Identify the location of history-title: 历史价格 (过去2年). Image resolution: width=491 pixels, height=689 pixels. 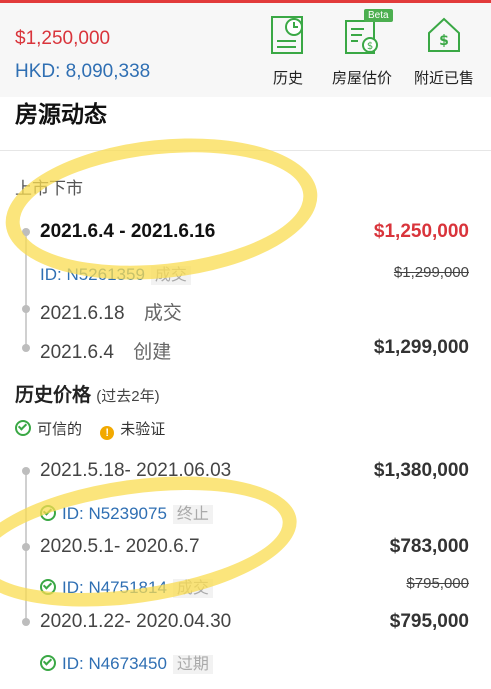
(87, 393).